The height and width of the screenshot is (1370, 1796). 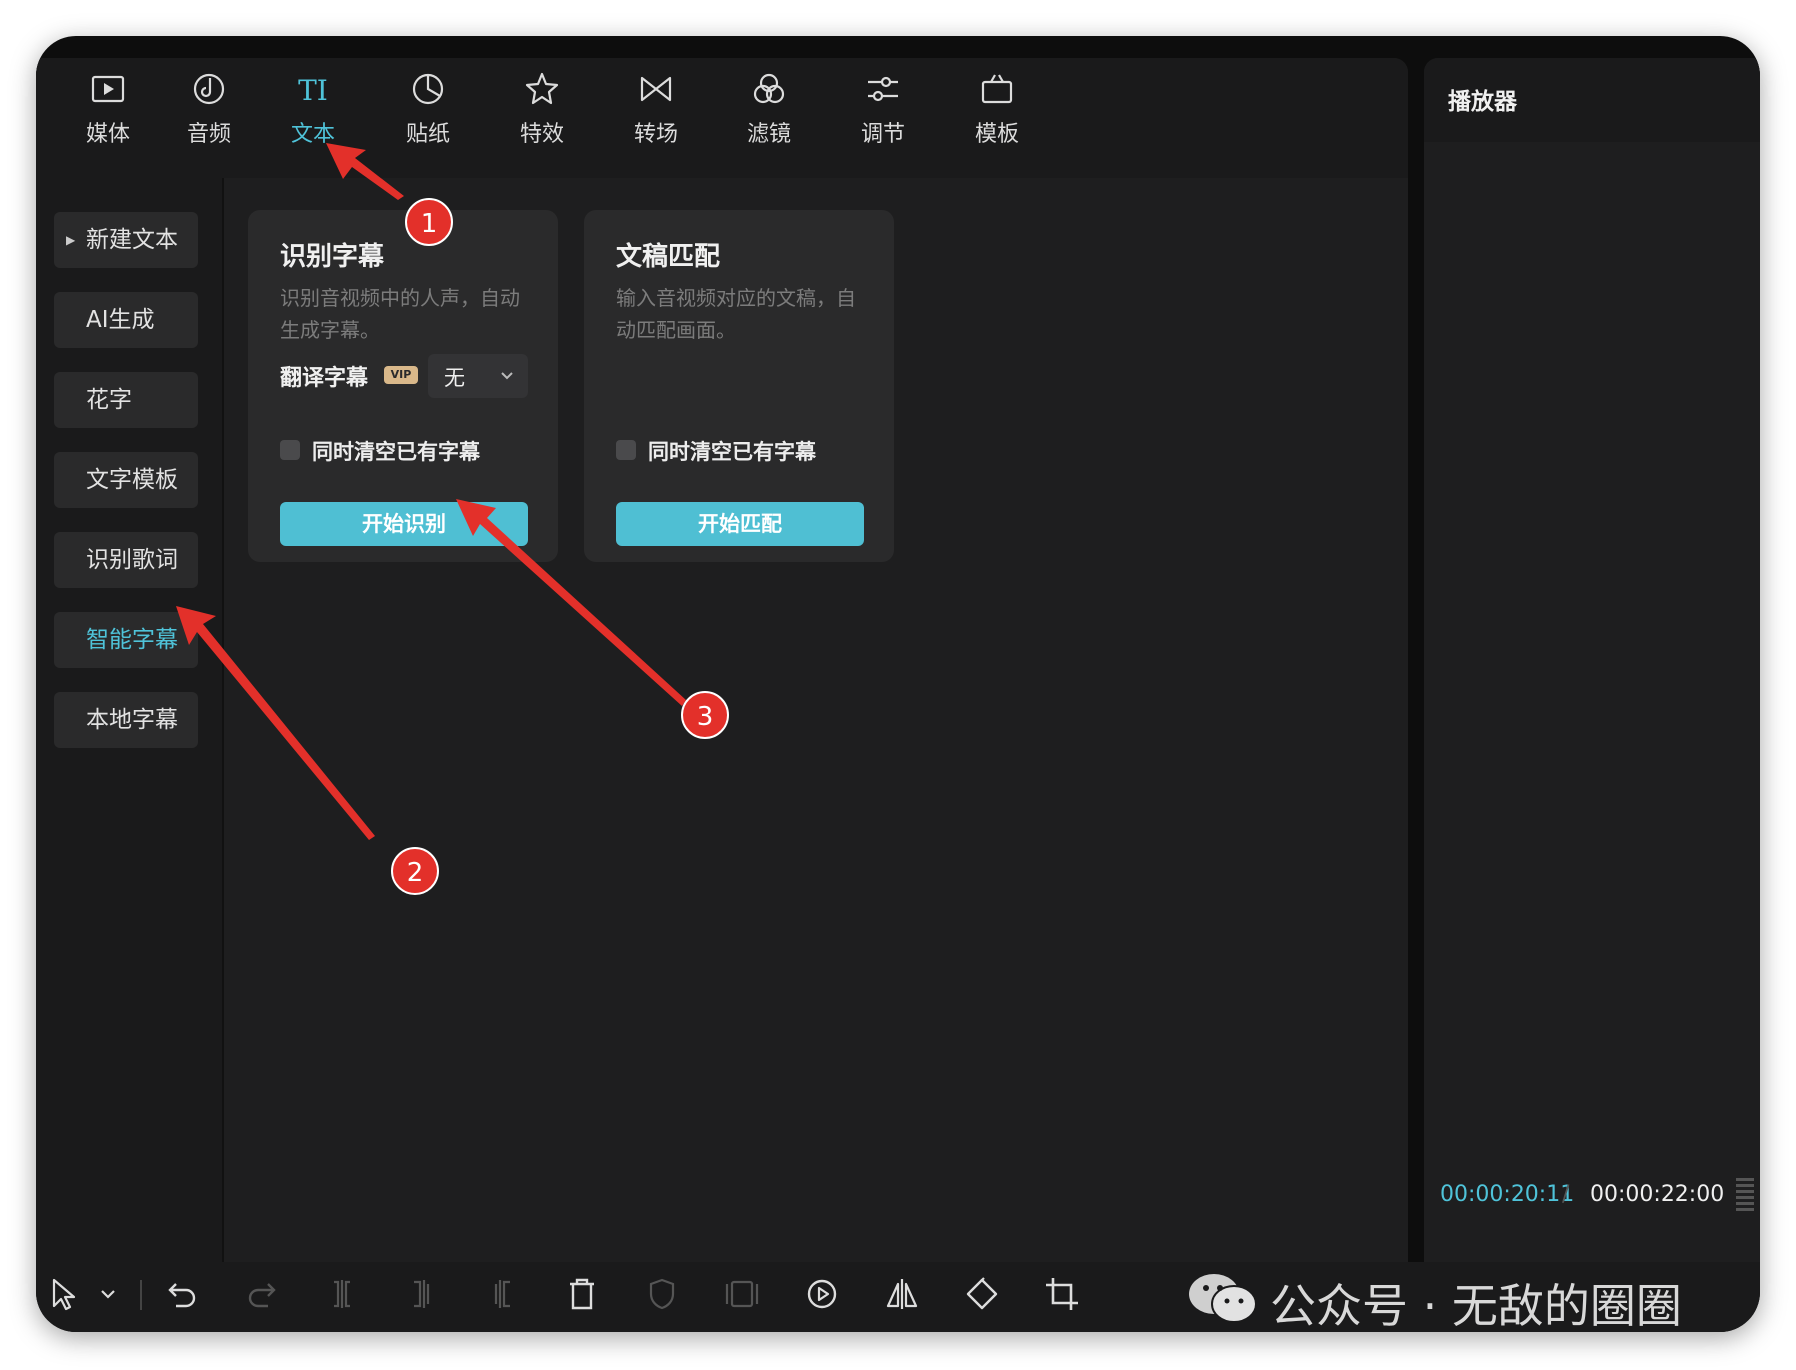 I want to click on delete-icon, so click(x=582, y=1294).